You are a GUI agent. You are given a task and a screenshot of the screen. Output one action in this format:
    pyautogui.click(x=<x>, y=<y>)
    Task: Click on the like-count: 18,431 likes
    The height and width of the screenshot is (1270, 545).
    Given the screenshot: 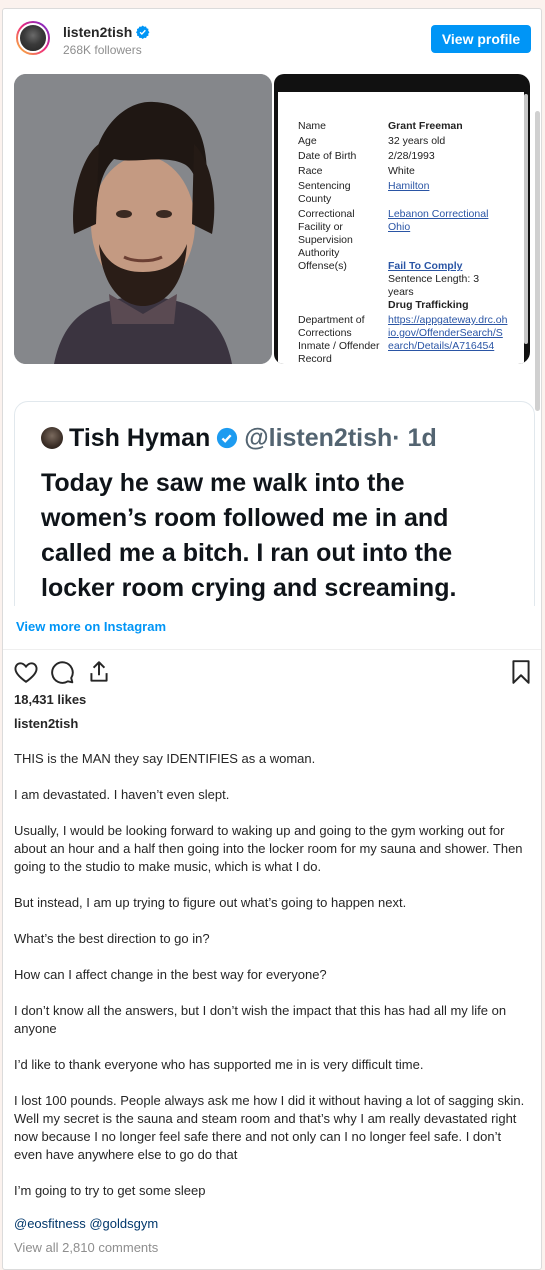 What is the action you would take?
    pyautogui.click(x=50, y=699)
    